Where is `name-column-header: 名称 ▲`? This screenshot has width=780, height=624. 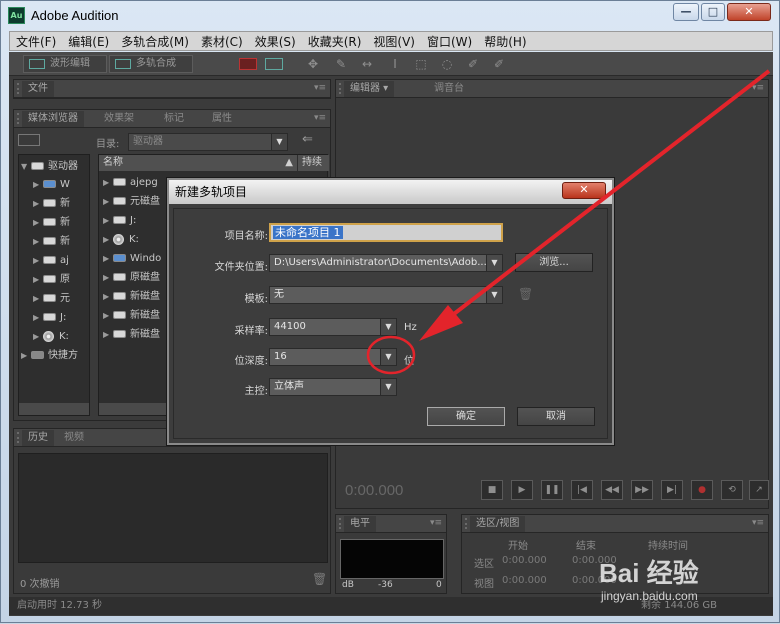
name-column-header: 名称 ▲ is located at coordinates (198, 163).